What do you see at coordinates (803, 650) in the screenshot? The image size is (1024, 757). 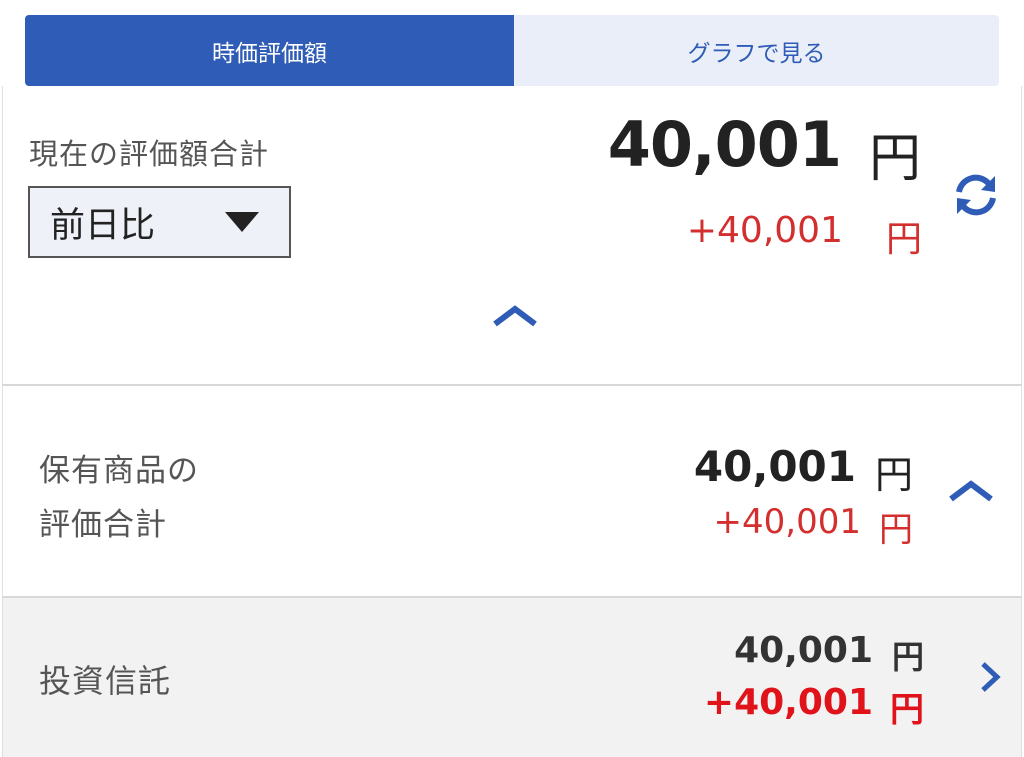 I see `fund-value: 40,001` at bounding box center [803, 650].